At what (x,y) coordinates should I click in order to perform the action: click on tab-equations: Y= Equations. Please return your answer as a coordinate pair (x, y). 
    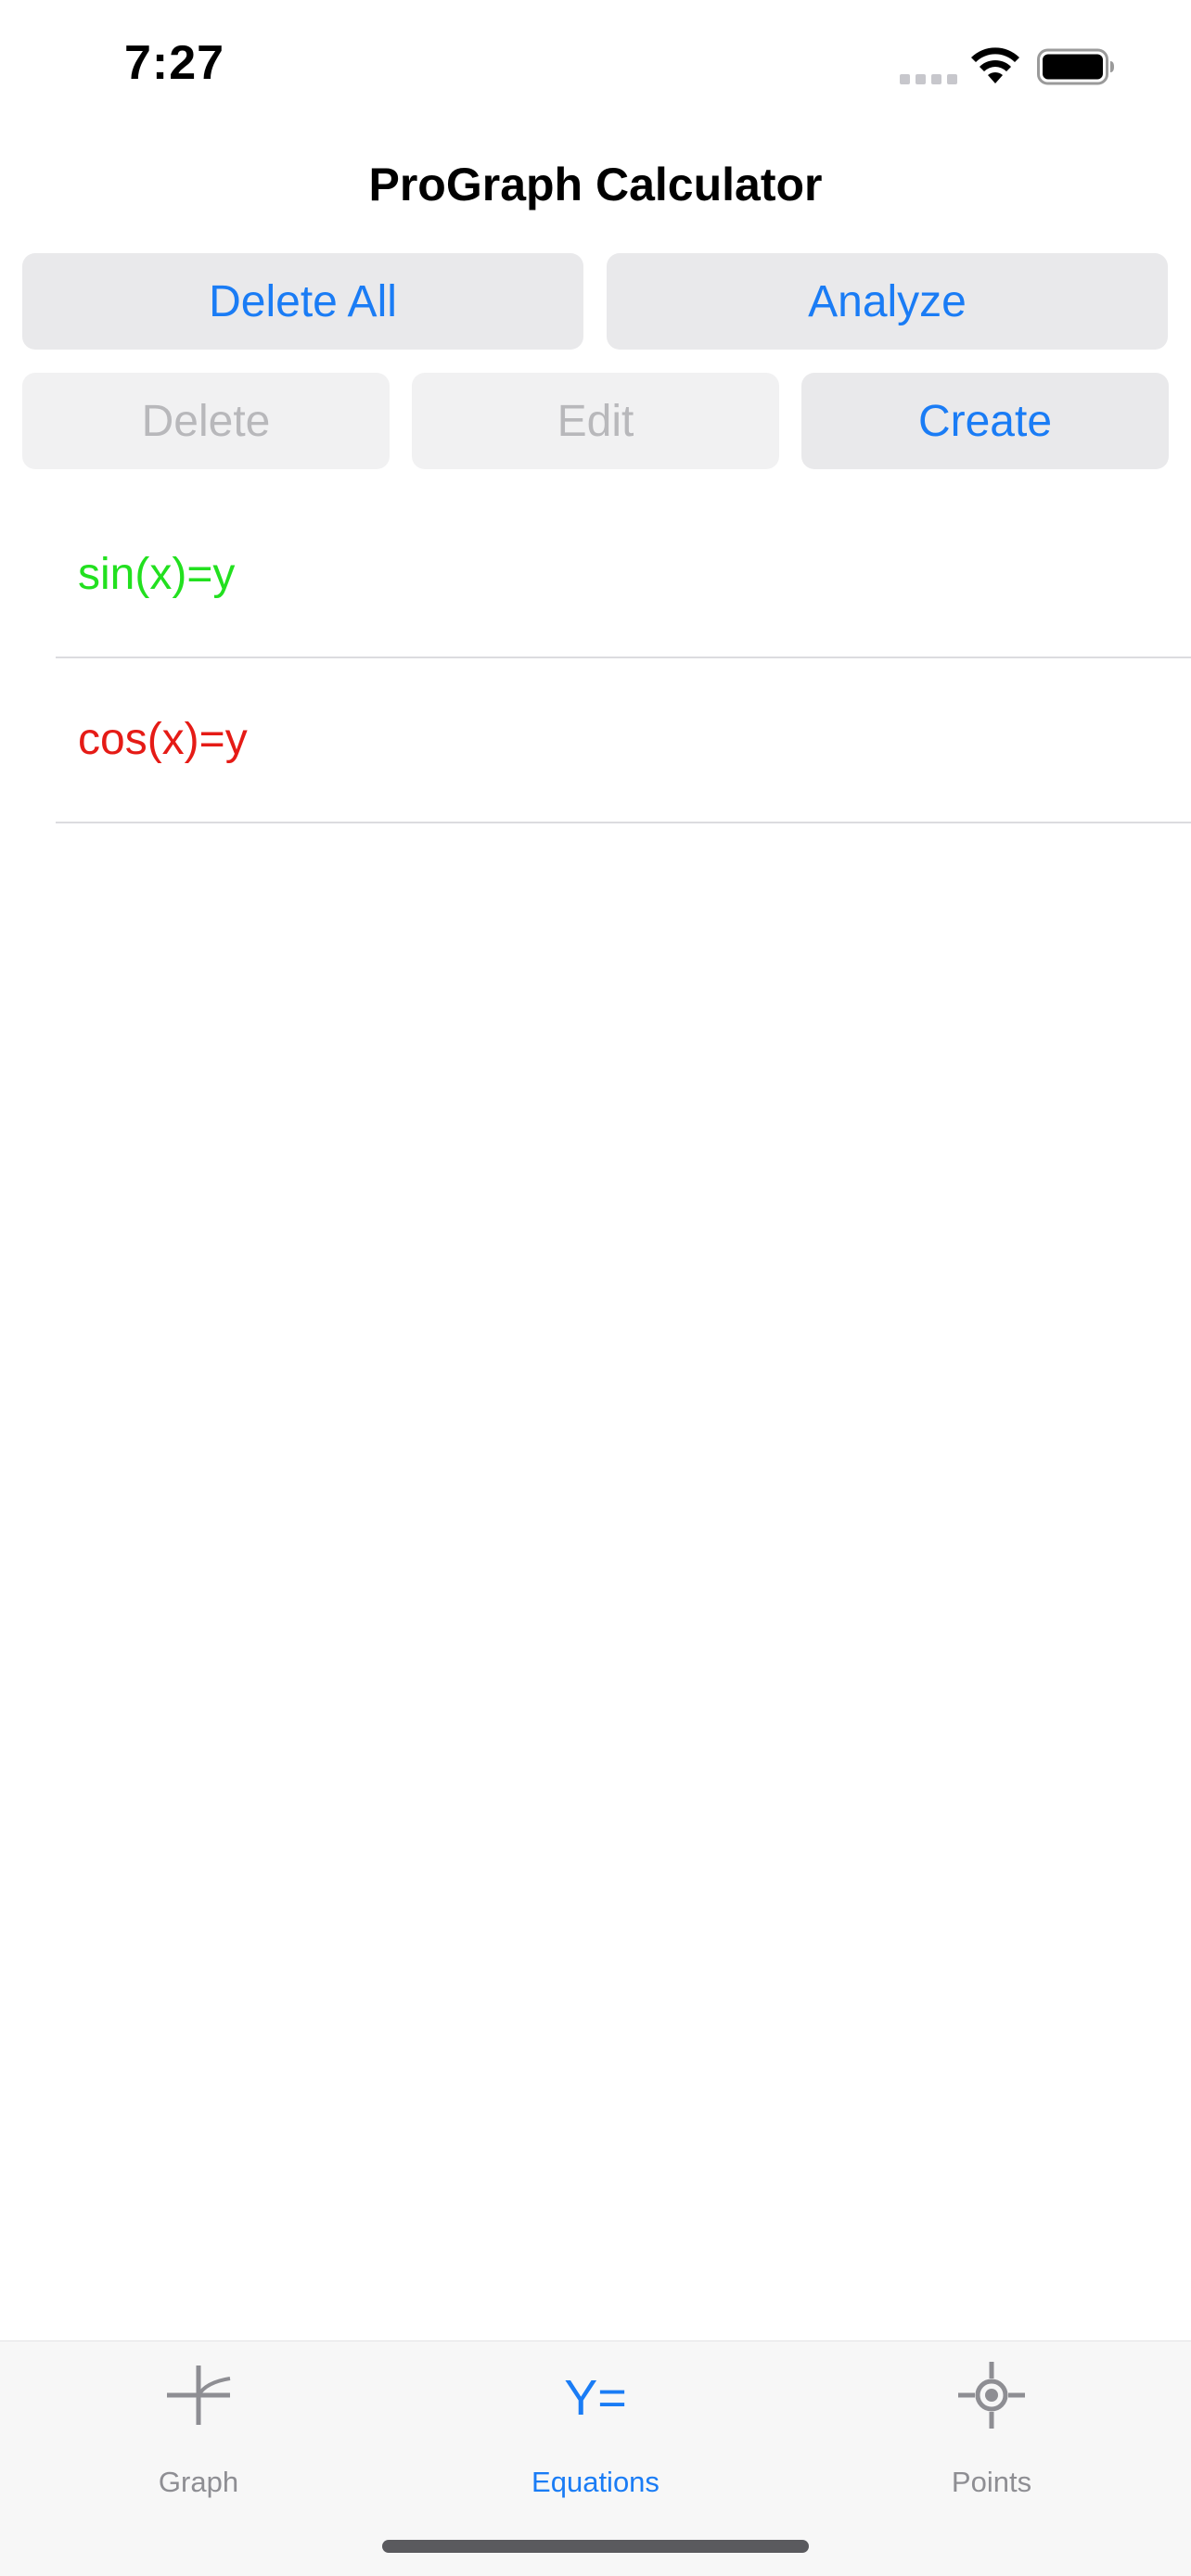
    Looking at the image, I should click on (595, 2429).